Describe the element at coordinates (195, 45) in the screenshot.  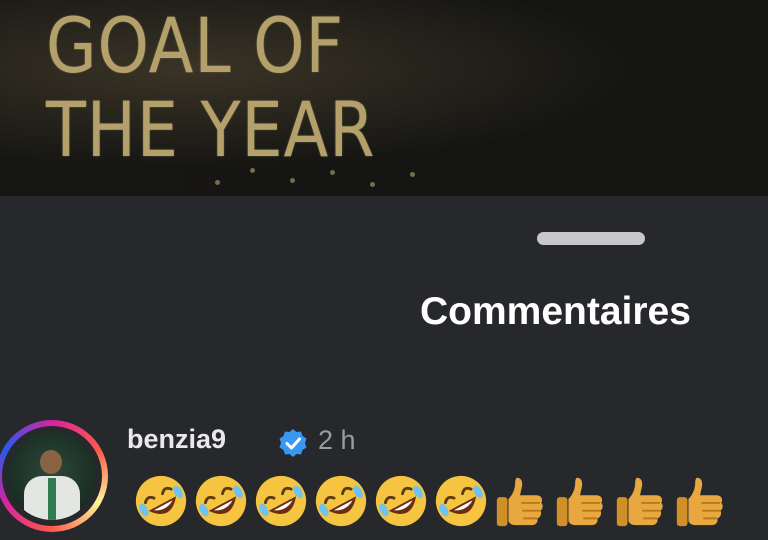
I see `banner-title-line1: GOAL OF` at that location.